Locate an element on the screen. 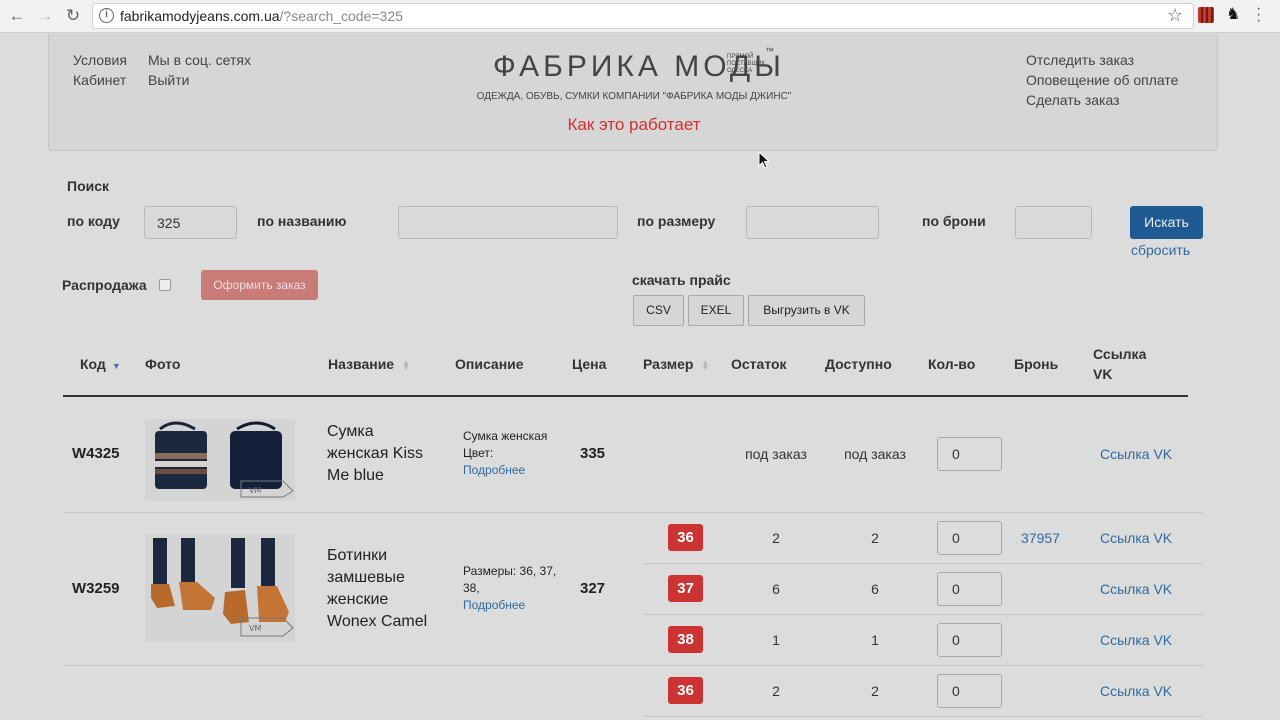 This screenshot has height=720, width=1280. product-price: 327 is located at coordinates (593, 588).